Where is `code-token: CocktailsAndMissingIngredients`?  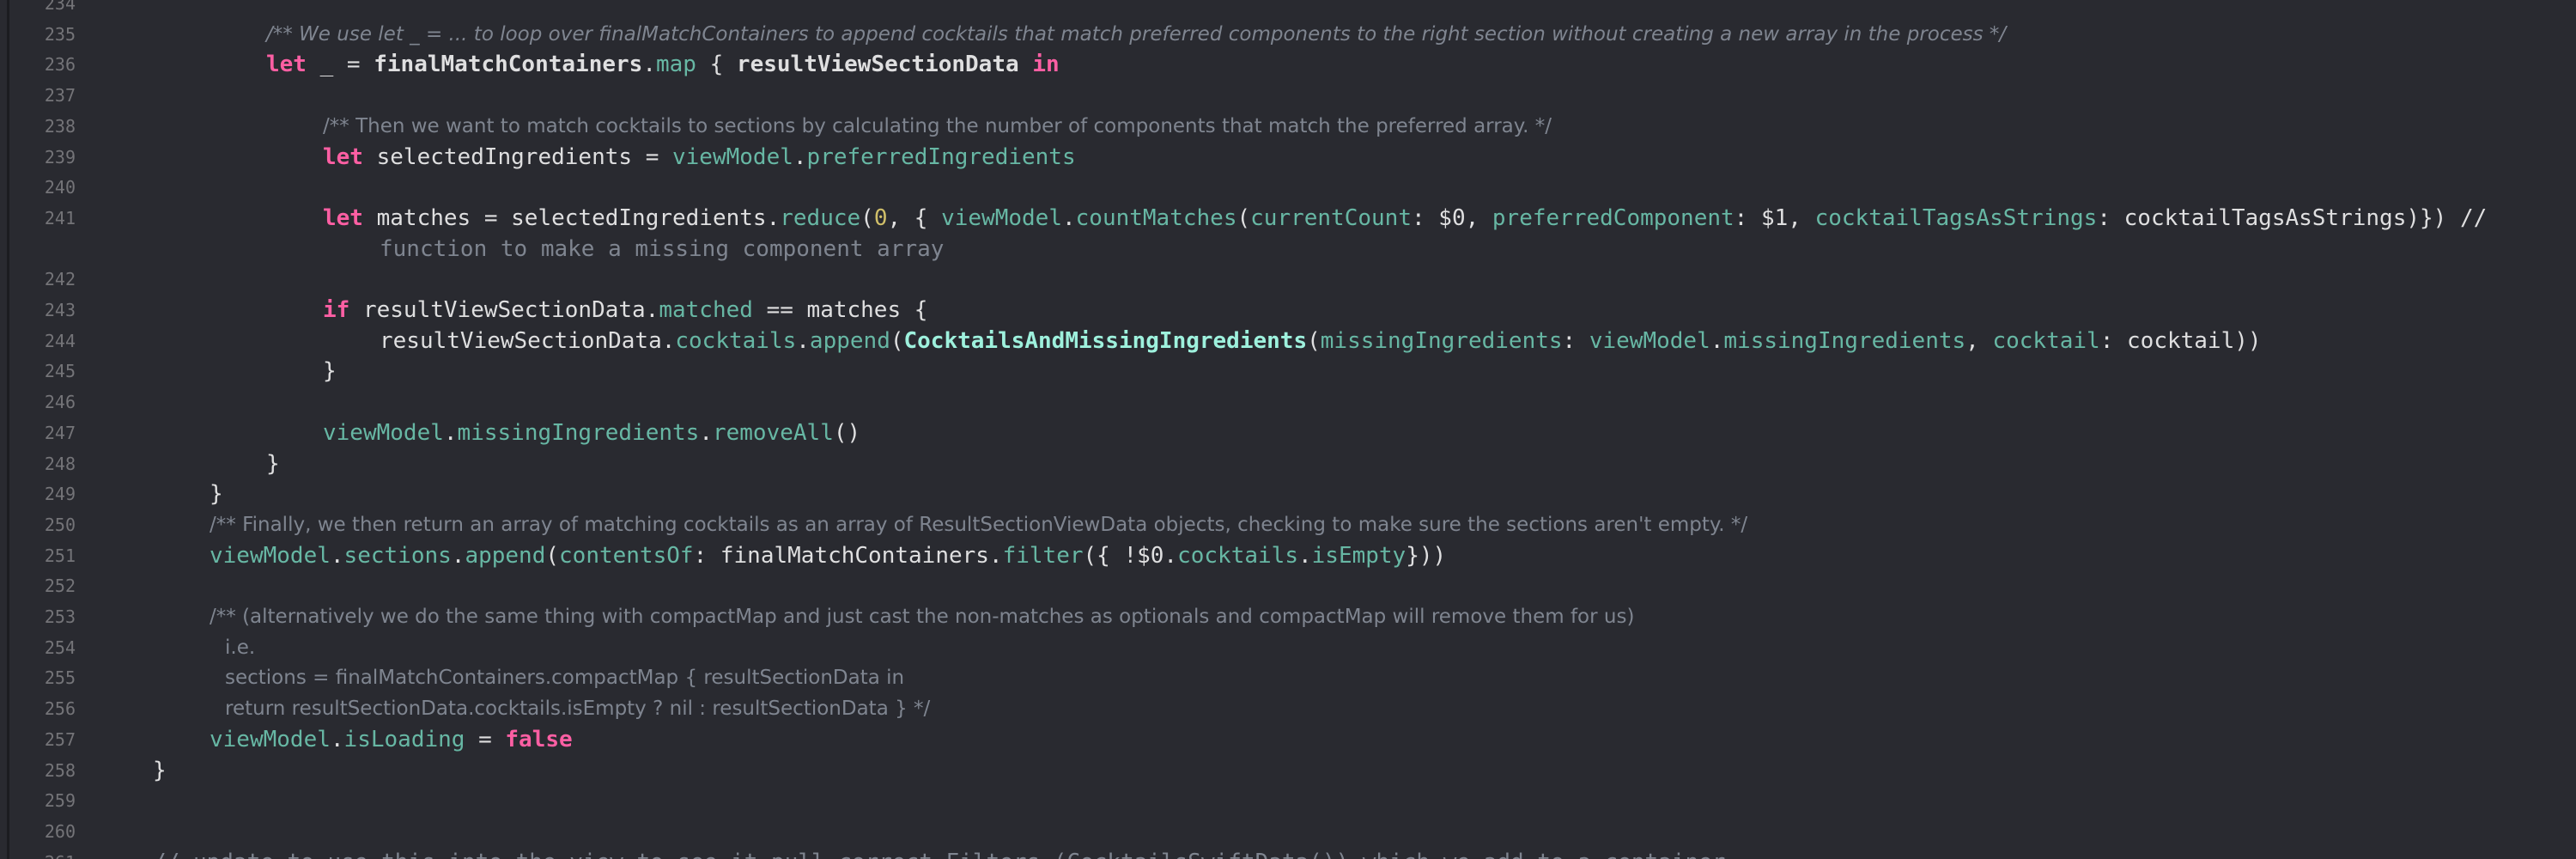
code-token: CocktailsAndMissingIngredients is located at coordinates (1105, 341).